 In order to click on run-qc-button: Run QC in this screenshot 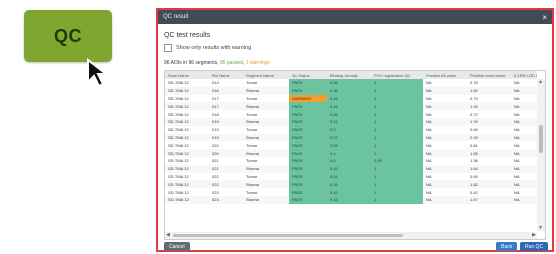, I will do `click(534, 246)`.